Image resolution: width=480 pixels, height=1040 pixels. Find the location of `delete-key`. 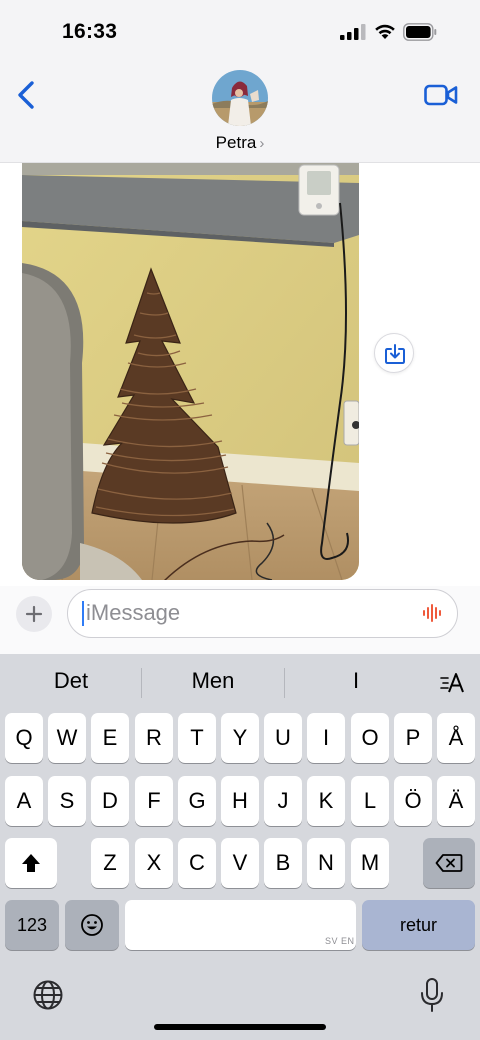

delete-key is located at coordinates (449, 863).